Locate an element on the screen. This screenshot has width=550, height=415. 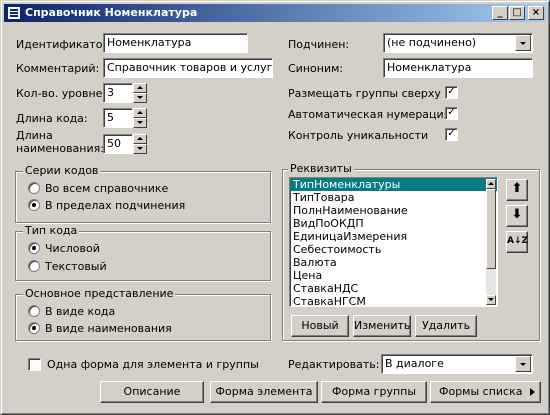
requisites-scrollbar is located at coordinates (491, 242).